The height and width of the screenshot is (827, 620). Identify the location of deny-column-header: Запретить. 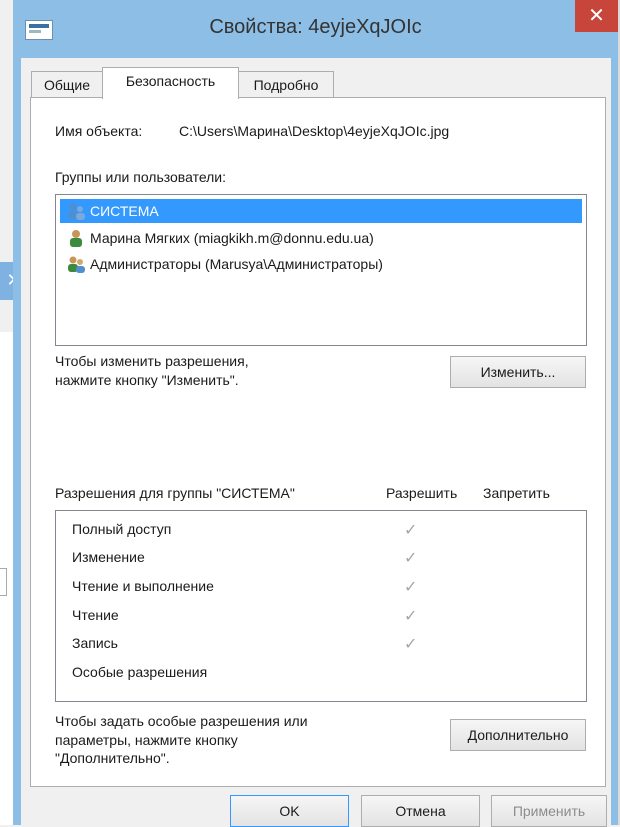
(516, 493).